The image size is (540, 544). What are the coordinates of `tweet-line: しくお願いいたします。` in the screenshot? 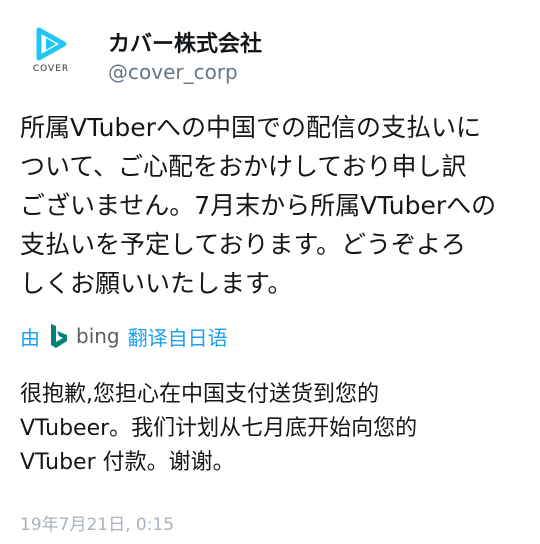 It's located at (156, 283).